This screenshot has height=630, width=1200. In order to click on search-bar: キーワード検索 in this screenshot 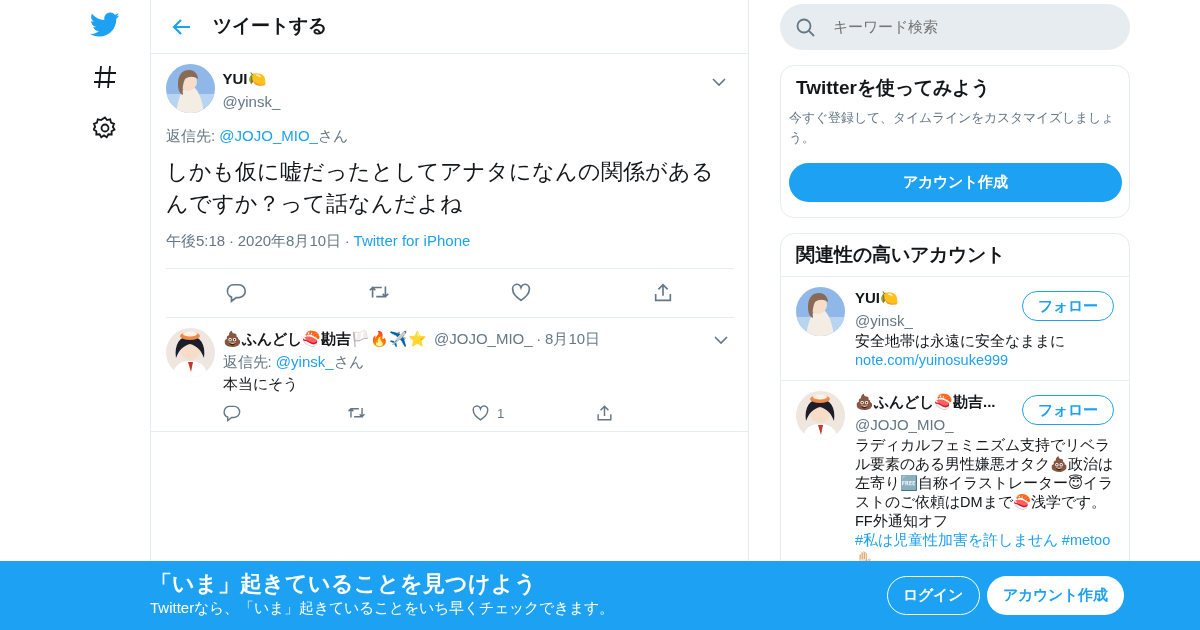, I will do `click(955, 27)`.